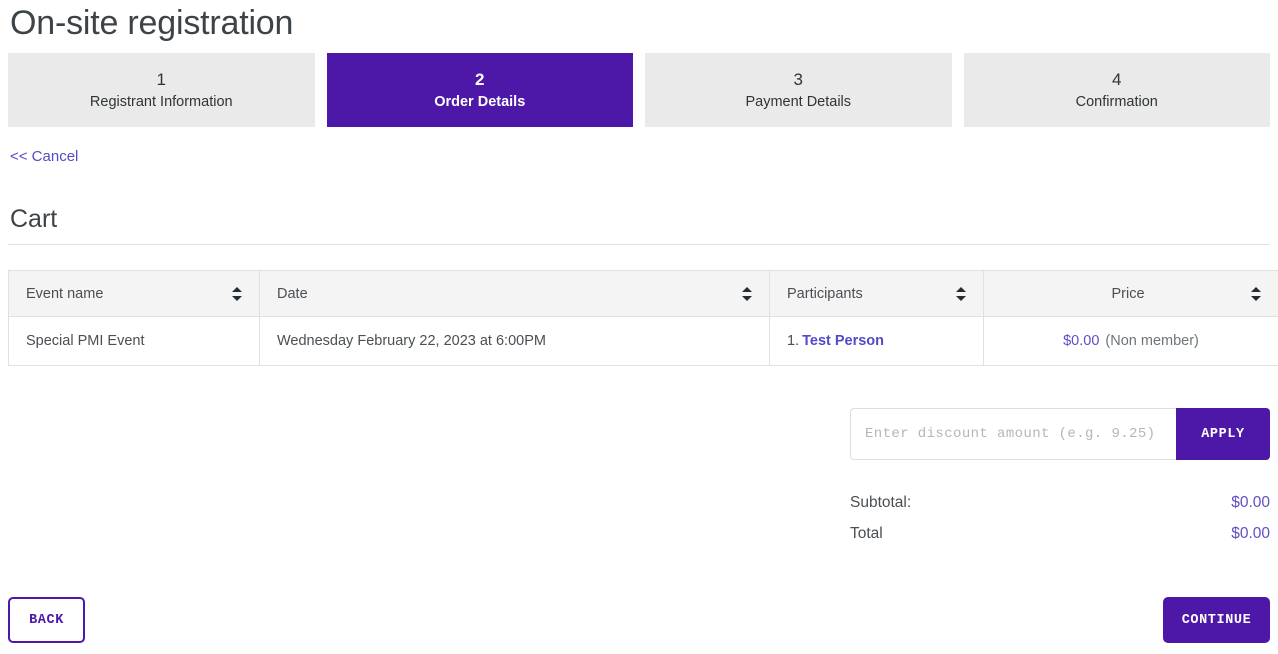 The image size is (1278, 654). Describe the element at coordinates (161, 79) in the screenshot. I see `step-number: 1` at that location.